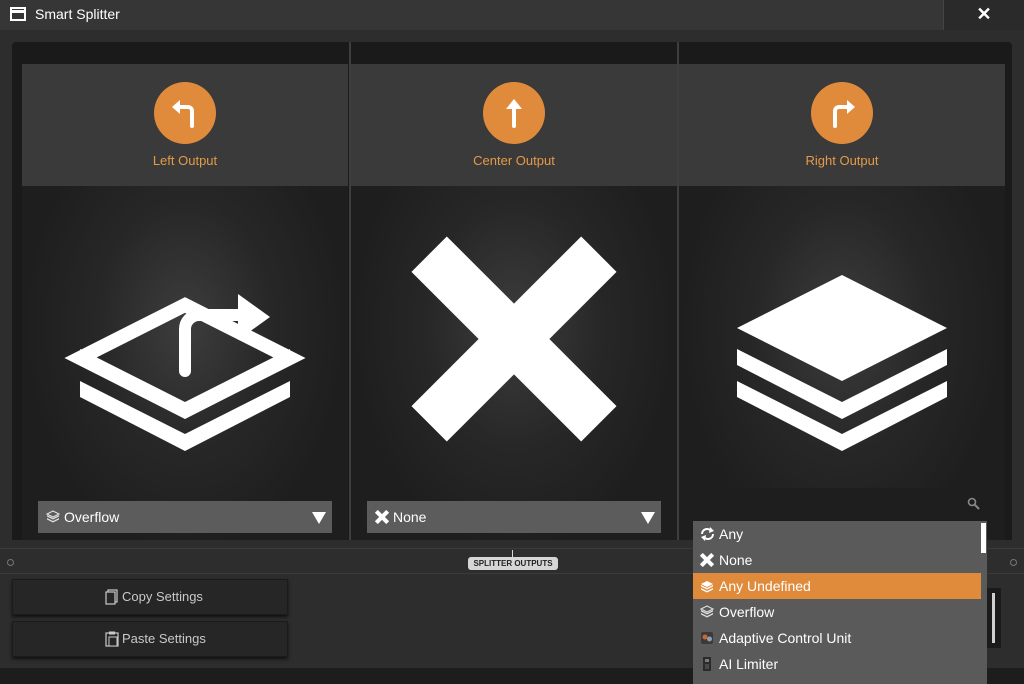 The image size is (1024, 684). What do you see at coordinates (185, 160) in the screenshot?
I see `left-output-label: Left Output` at bounding box center [185, 160].